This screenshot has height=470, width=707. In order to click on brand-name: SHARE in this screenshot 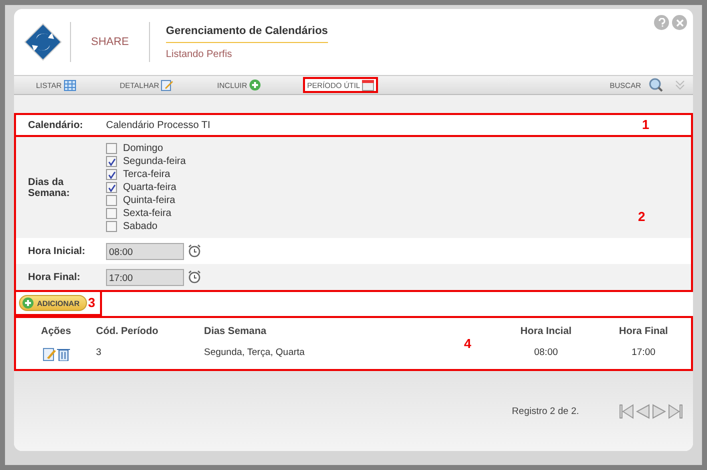, I will do `click(110, 42)`.